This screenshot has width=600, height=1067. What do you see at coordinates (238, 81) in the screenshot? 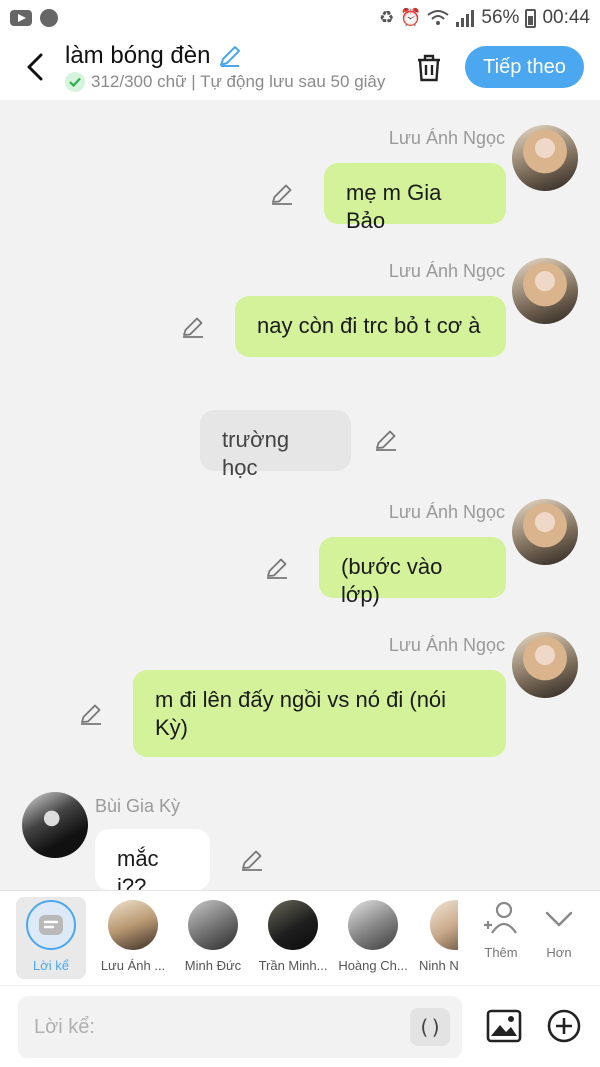
I see `autosave-text: 312/300 chữ | Tự động lưu sau 50 giây` at bounding box center [238, 81].